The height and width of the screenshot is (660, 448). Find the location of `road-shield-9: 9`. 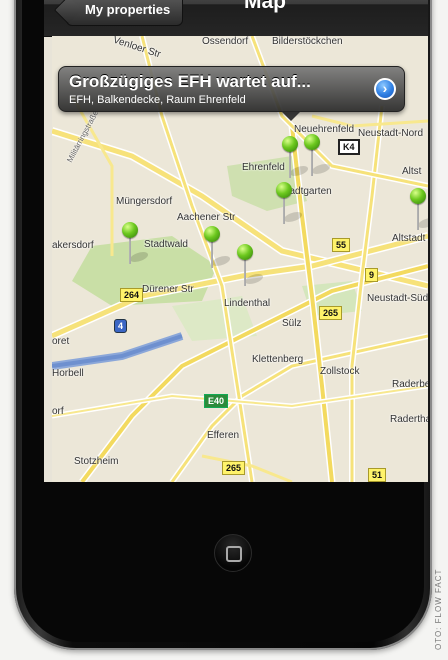

road-shield-9: 9 is located at coordinates (372, 275).